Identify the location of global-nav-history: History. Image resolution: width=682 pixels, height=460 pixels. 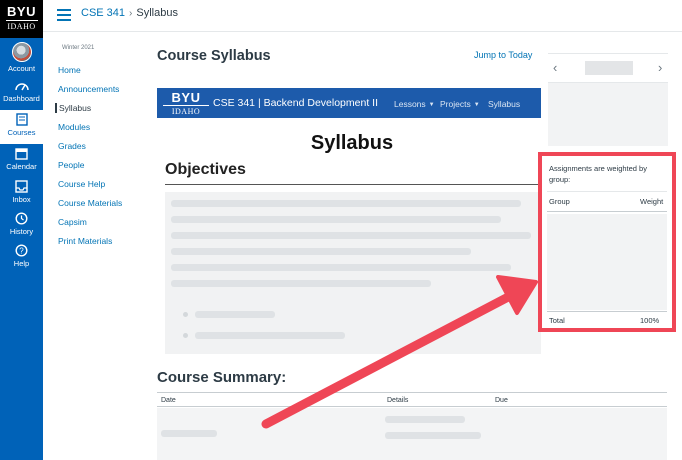
(21, 225).